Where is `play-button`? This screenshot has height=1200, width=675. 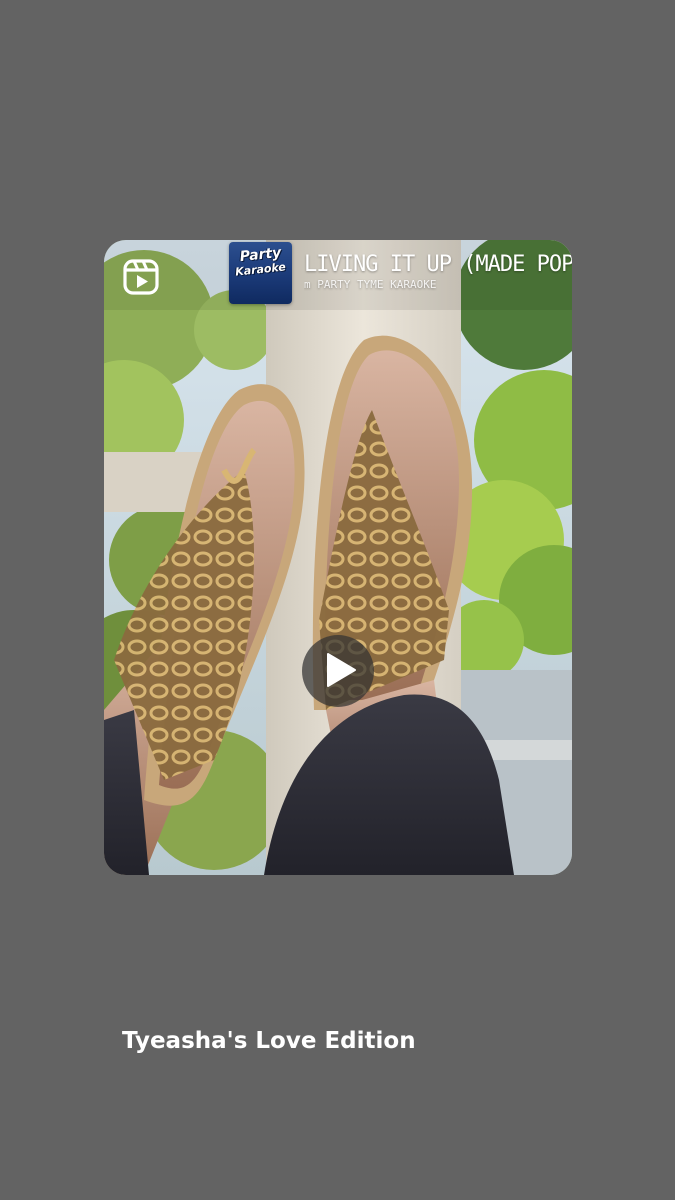
play-button is located at coordinates (338, 671).